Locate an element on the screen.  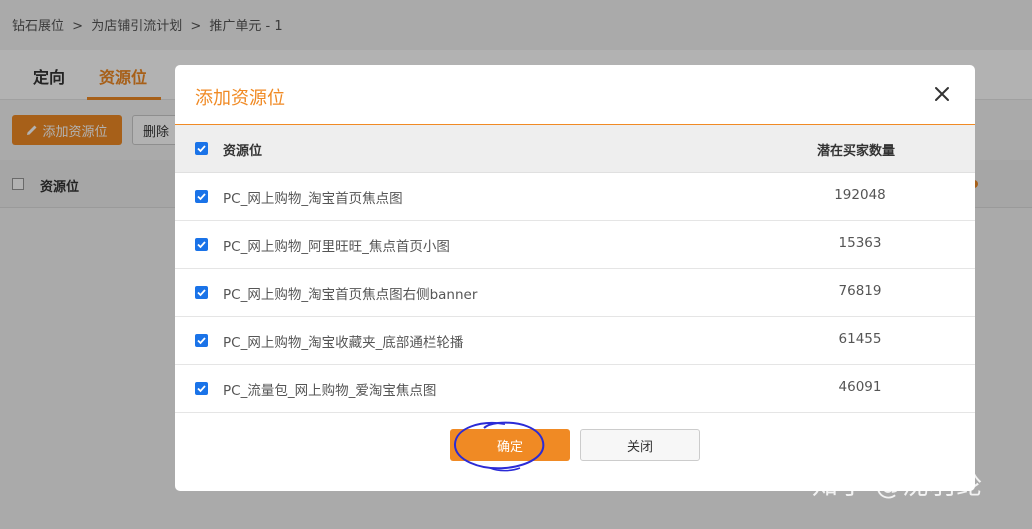
potential-buyers-count: 76819 is located at coordinates (860, 291).